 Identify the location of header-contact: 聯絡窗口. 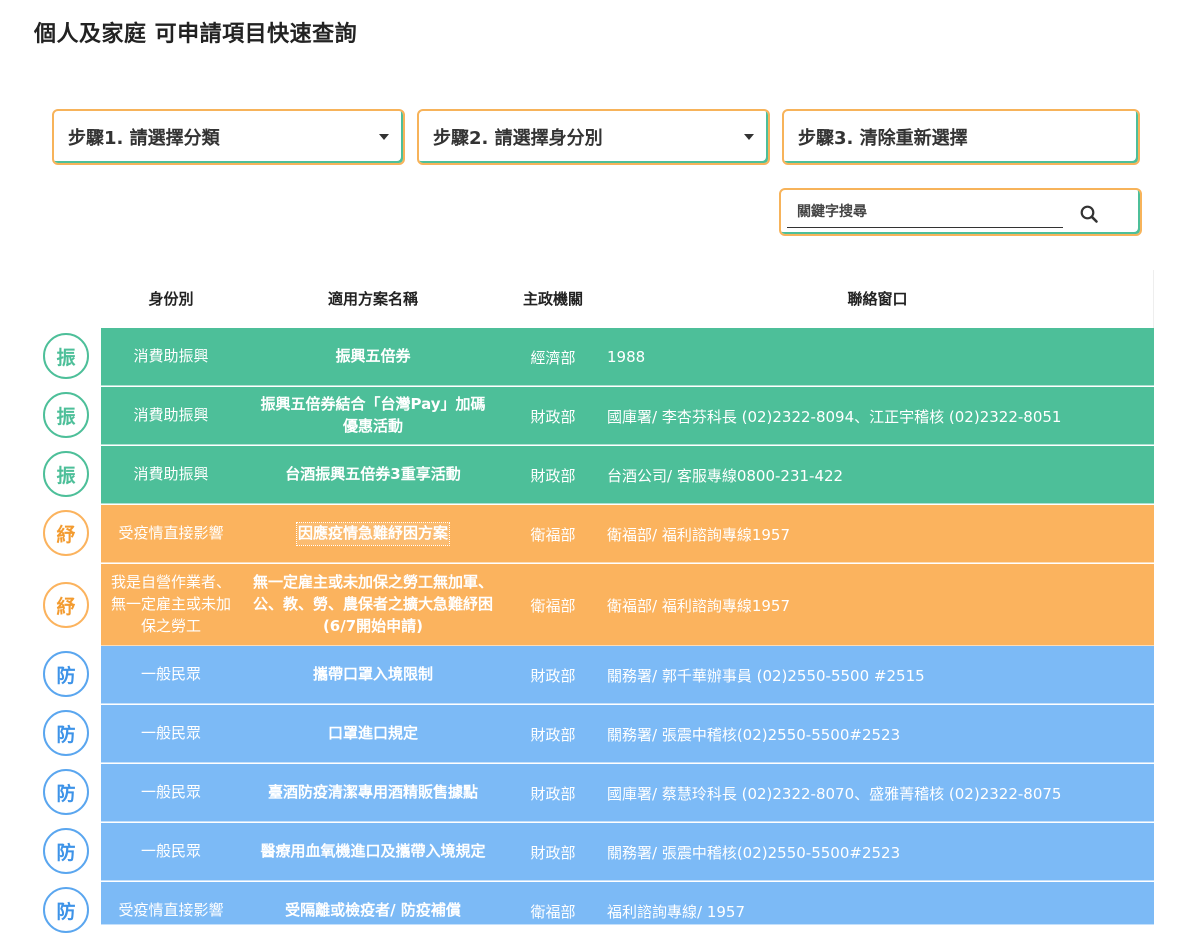
(877, 299).